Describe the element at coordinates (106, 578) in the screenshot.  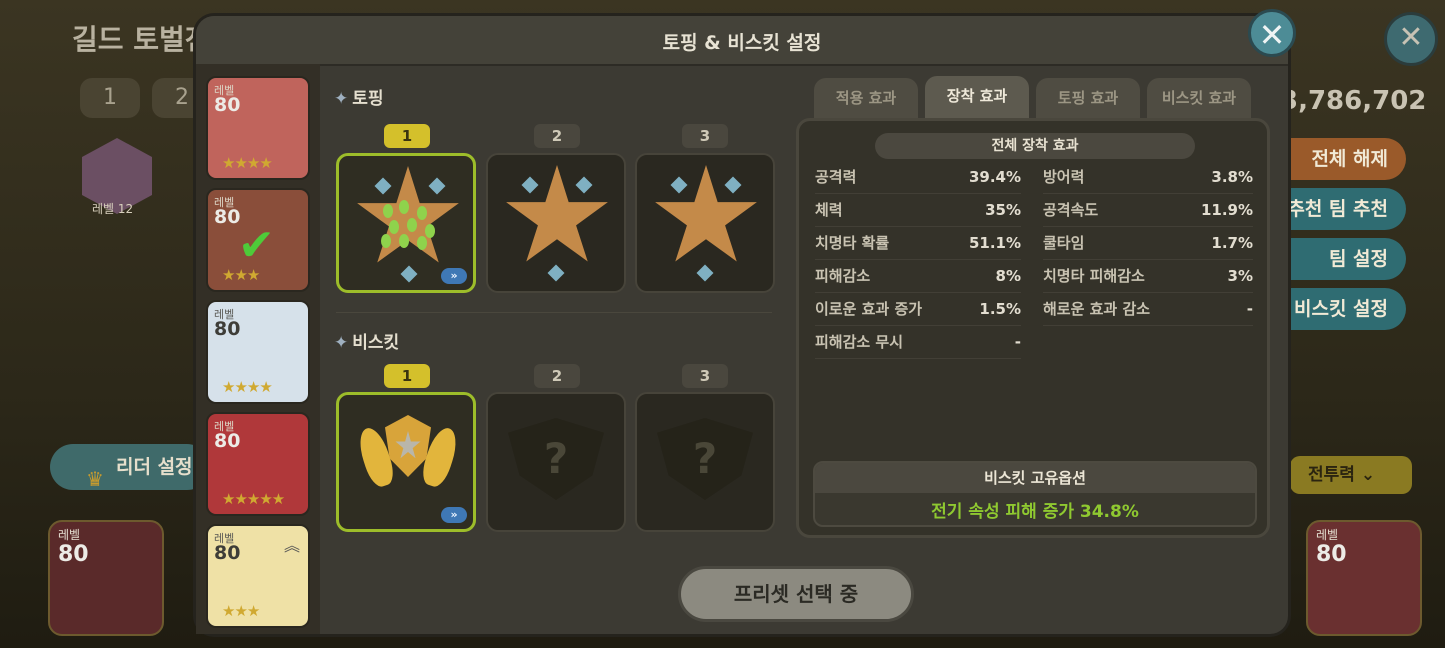
I see `bg-bottom-cookie-card-1: 레벨 80` at that location.